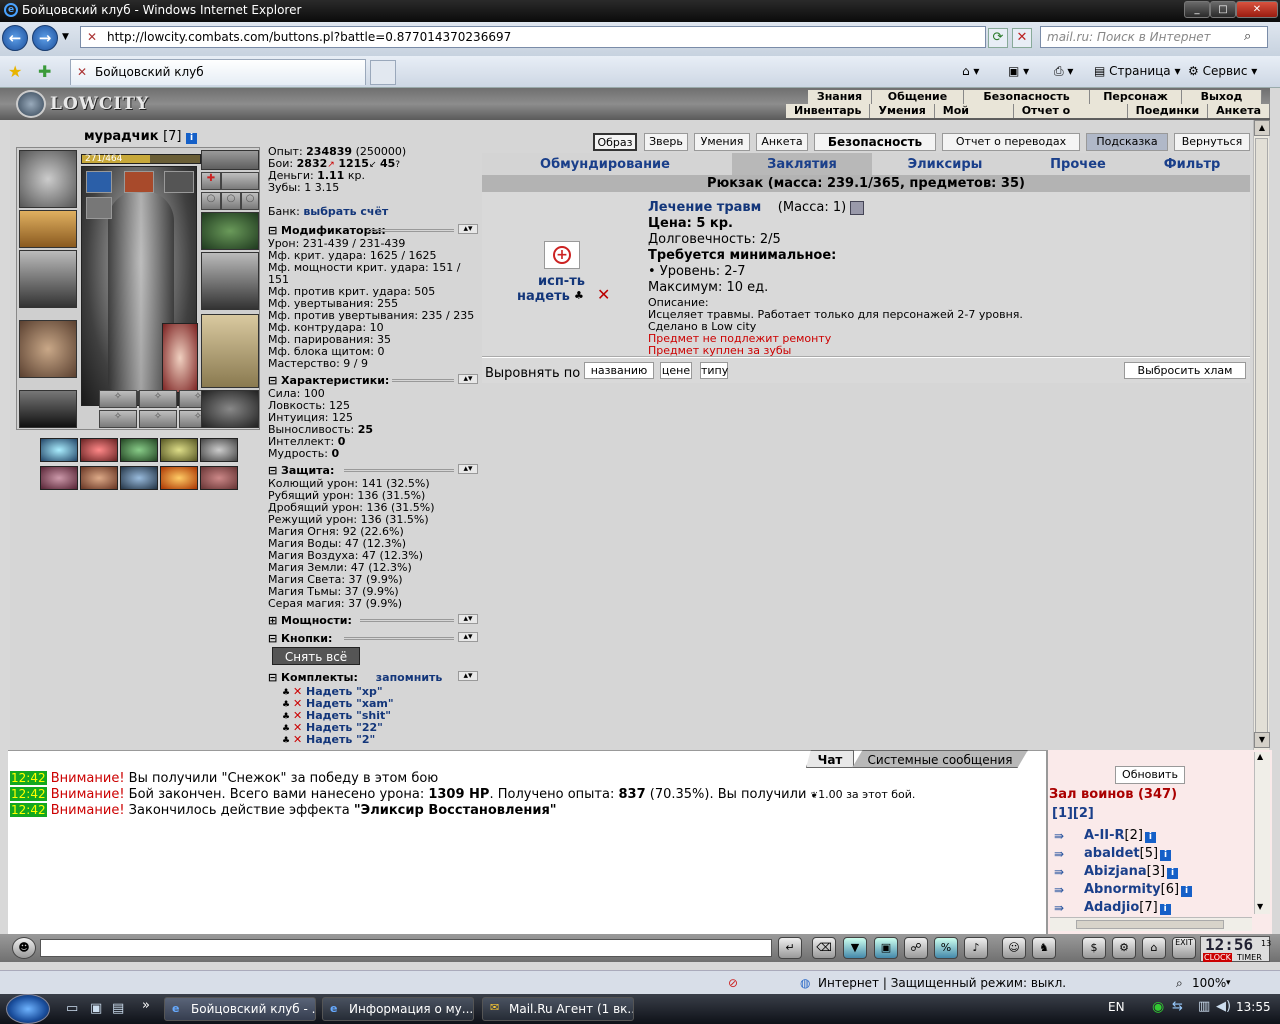  What do you see at coordinates (1150, 775) in the screenshot?
I see `refresh-room-button: Обновить` at bounding box center [1150, 775].